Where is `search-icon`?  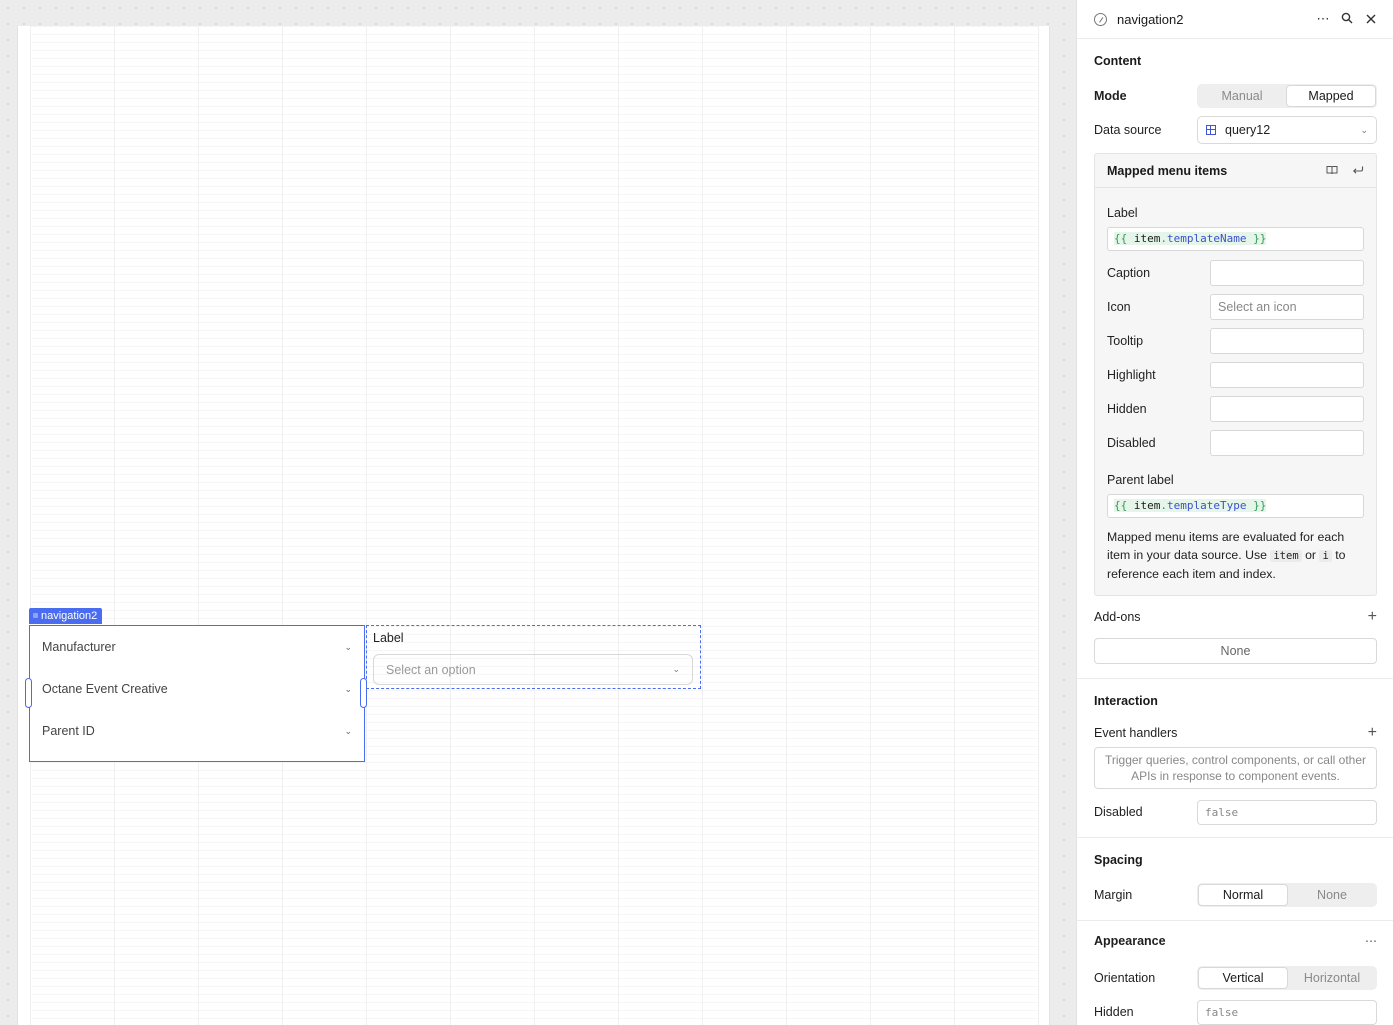 search-icon is located at coordinates (1347, 19).